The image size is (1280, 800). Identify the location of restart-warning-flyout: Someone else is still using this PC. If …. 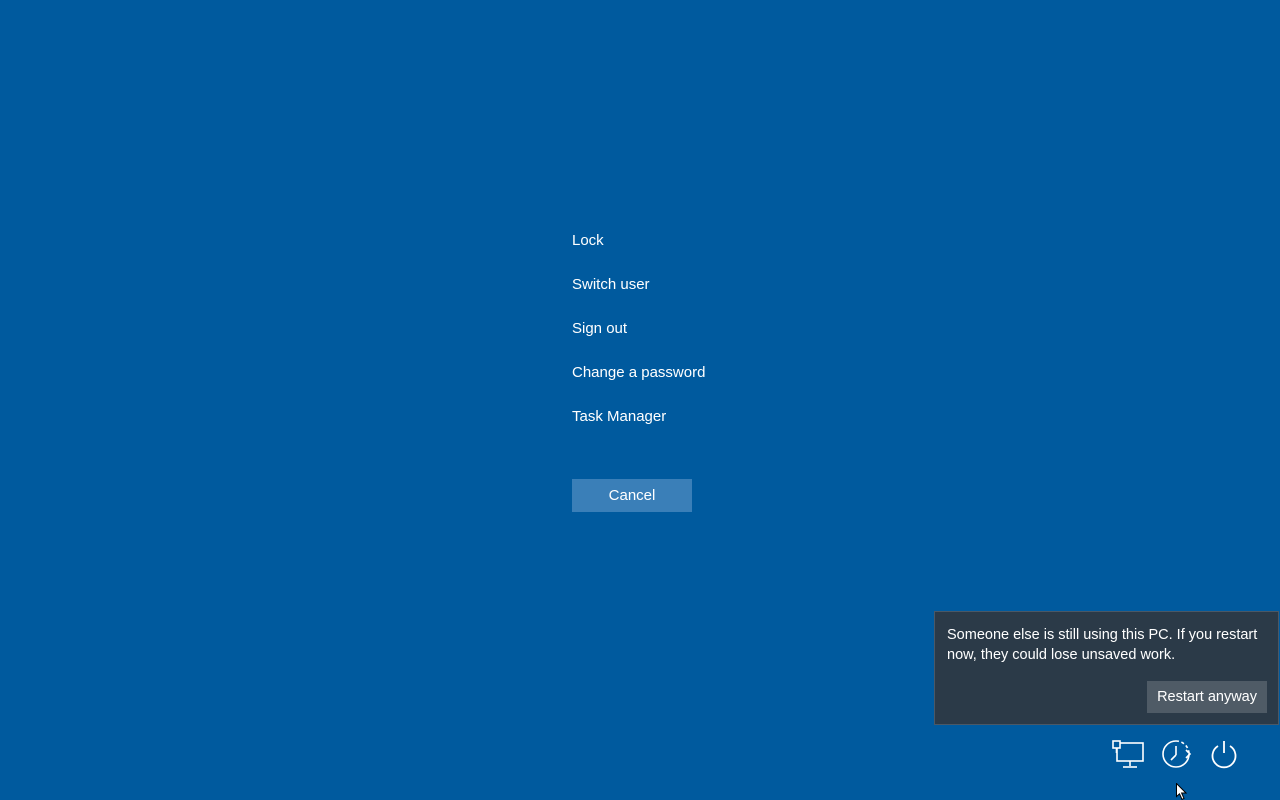
(1106, 668).